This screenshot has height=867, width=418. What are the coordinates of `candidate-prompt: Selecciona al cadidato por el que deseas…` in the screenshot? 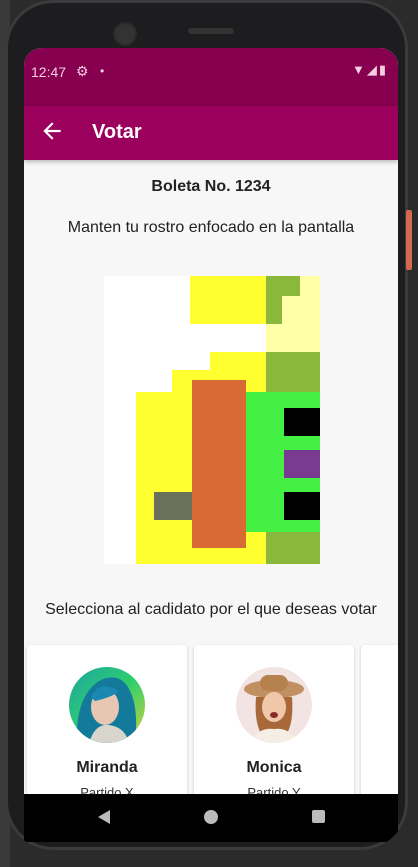 It's located at (211, 609).